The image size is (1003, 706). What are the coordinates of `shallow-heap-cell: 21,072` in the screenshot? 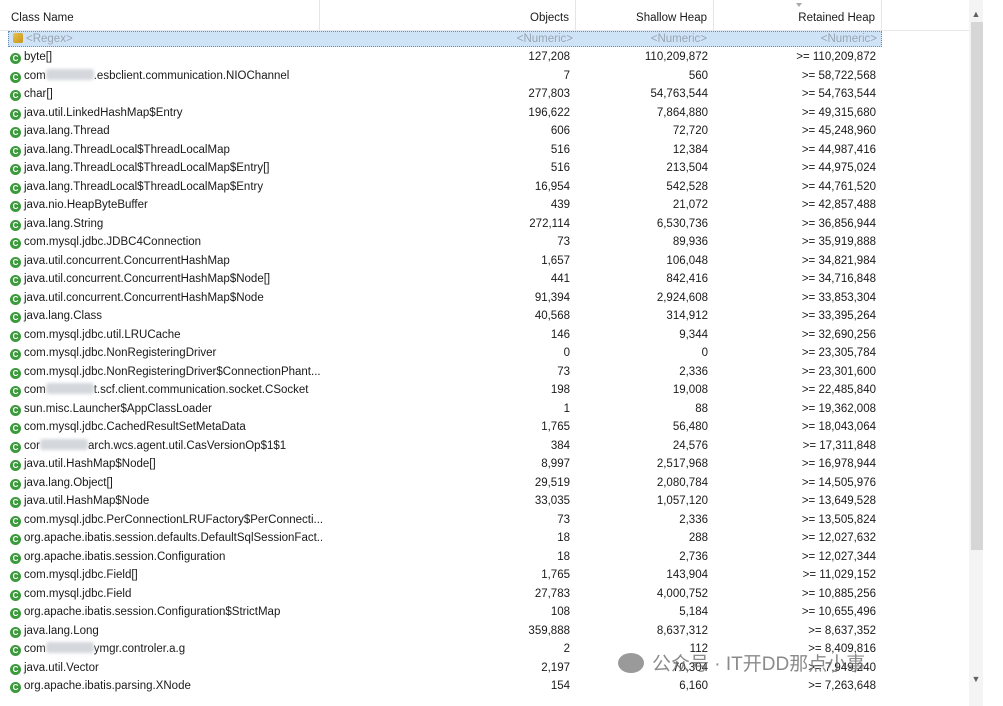 It's located at (690, 205).